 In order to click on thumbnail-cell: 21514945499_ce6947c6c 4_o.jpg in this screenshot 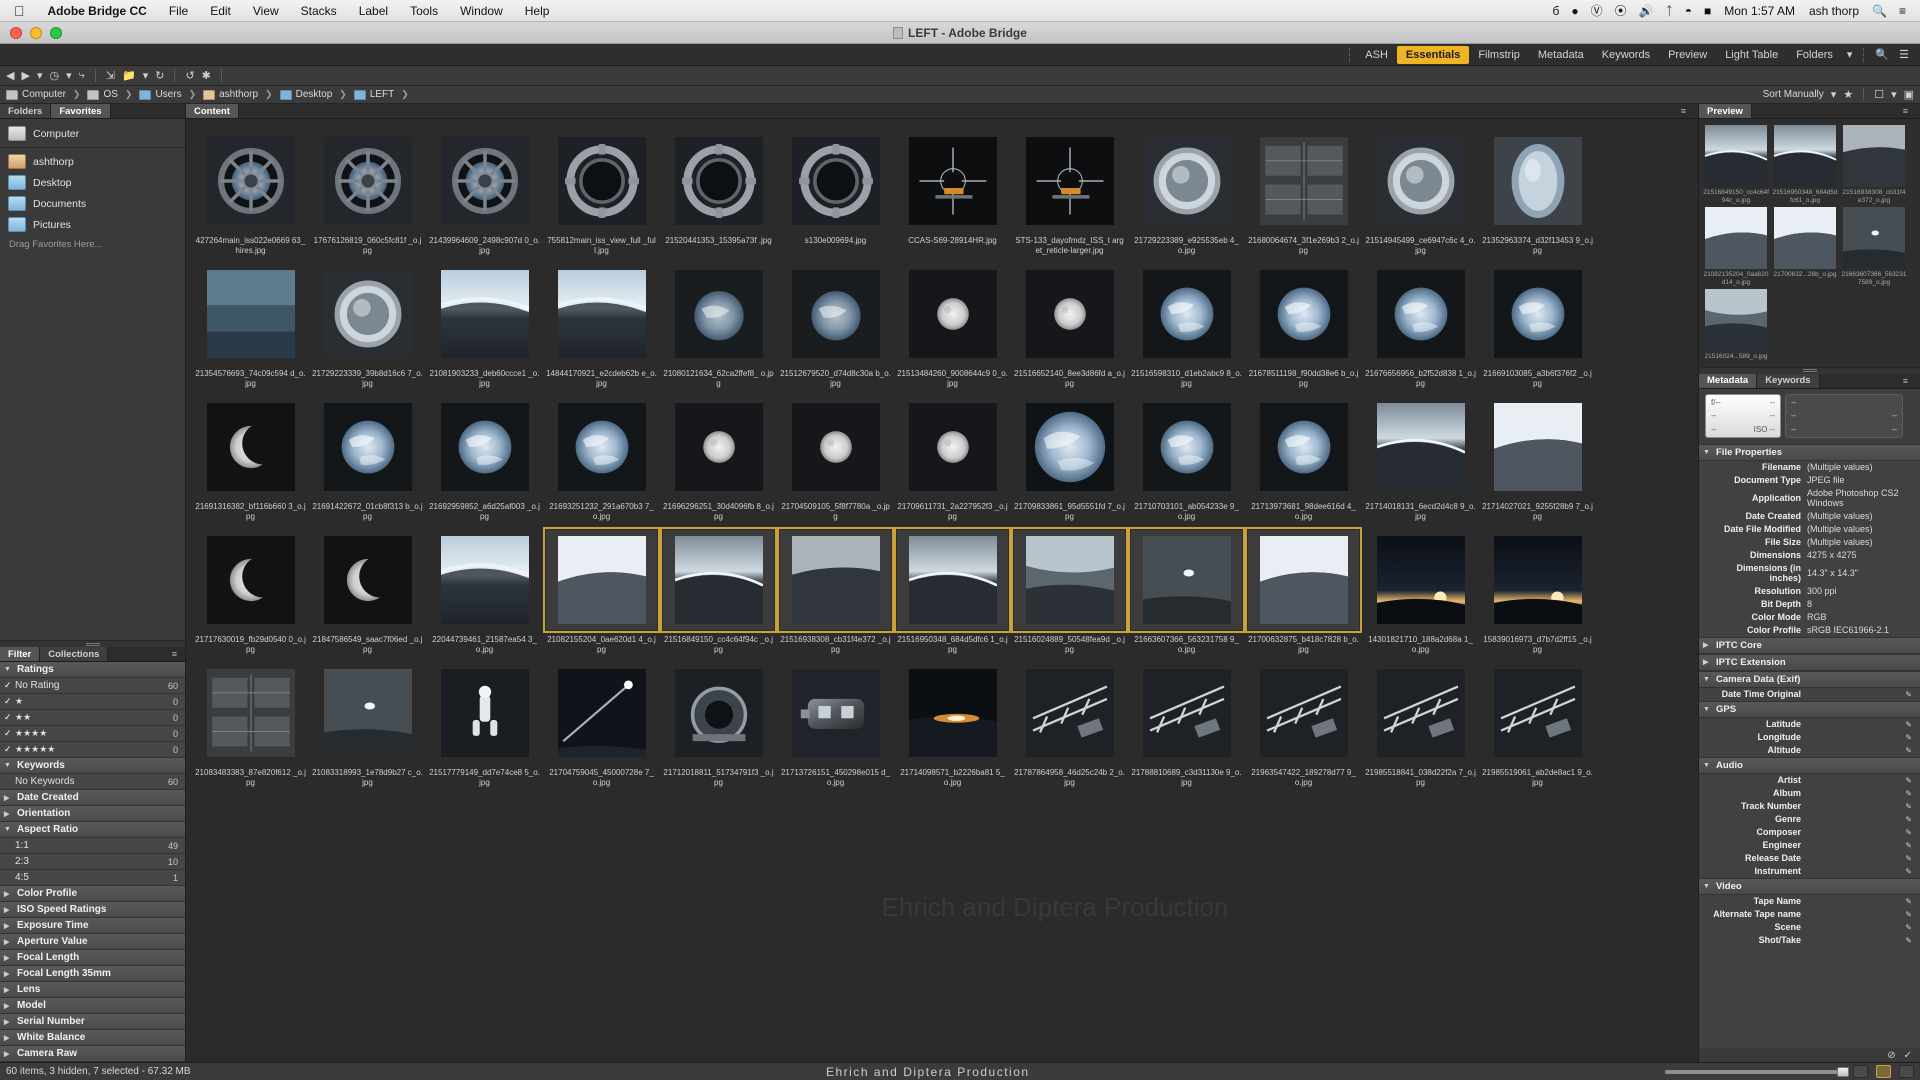, I will do `click(1420, 195)`.